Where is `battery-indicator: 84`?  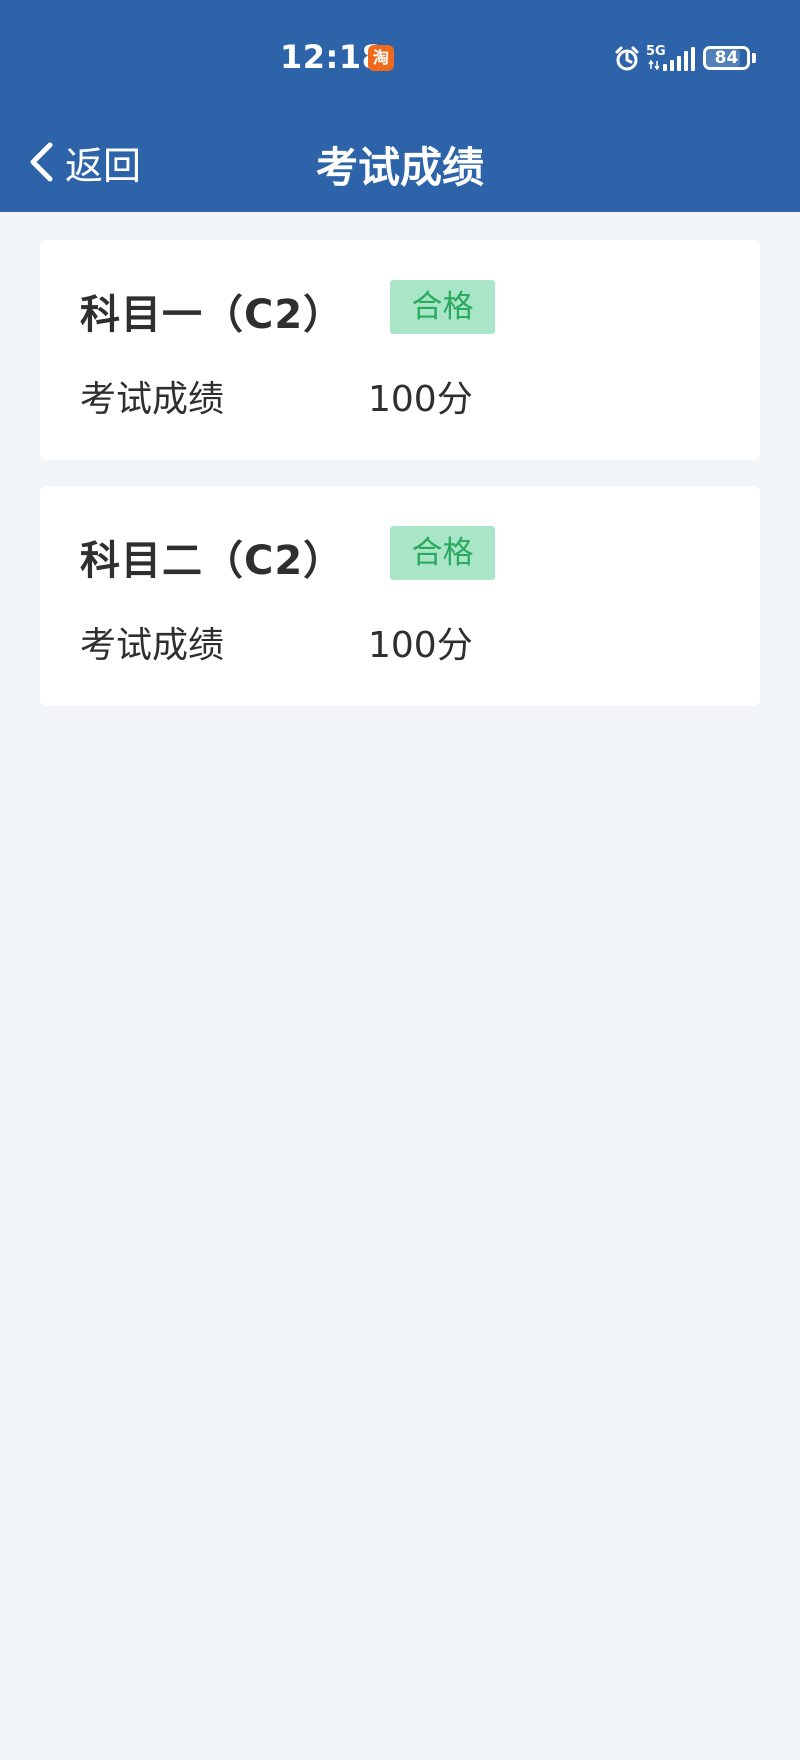 battery-indicator: 84 is located at coordinates (726, 58).